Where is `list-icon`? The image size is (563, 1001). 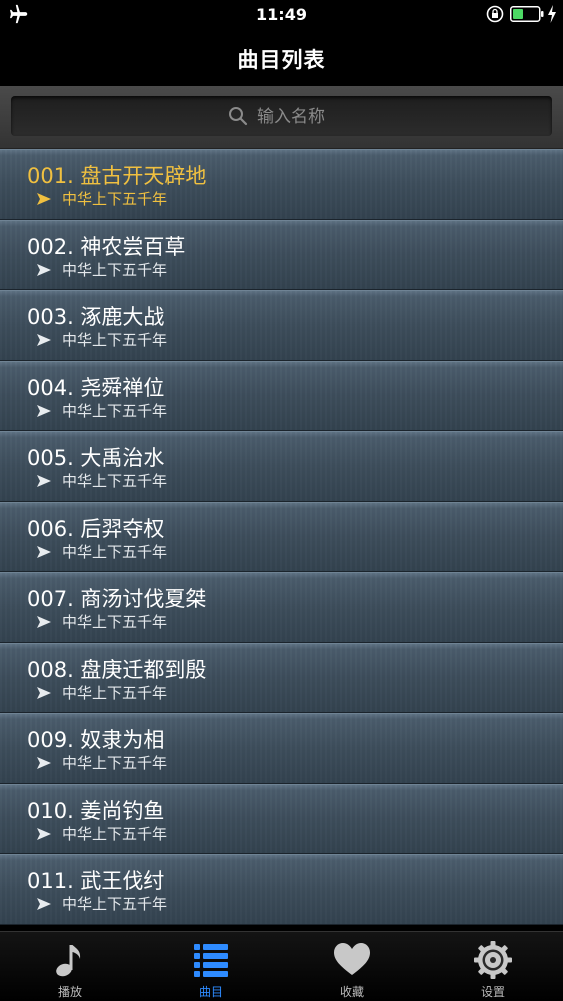 list-icon is located at coordinates (211, 960).